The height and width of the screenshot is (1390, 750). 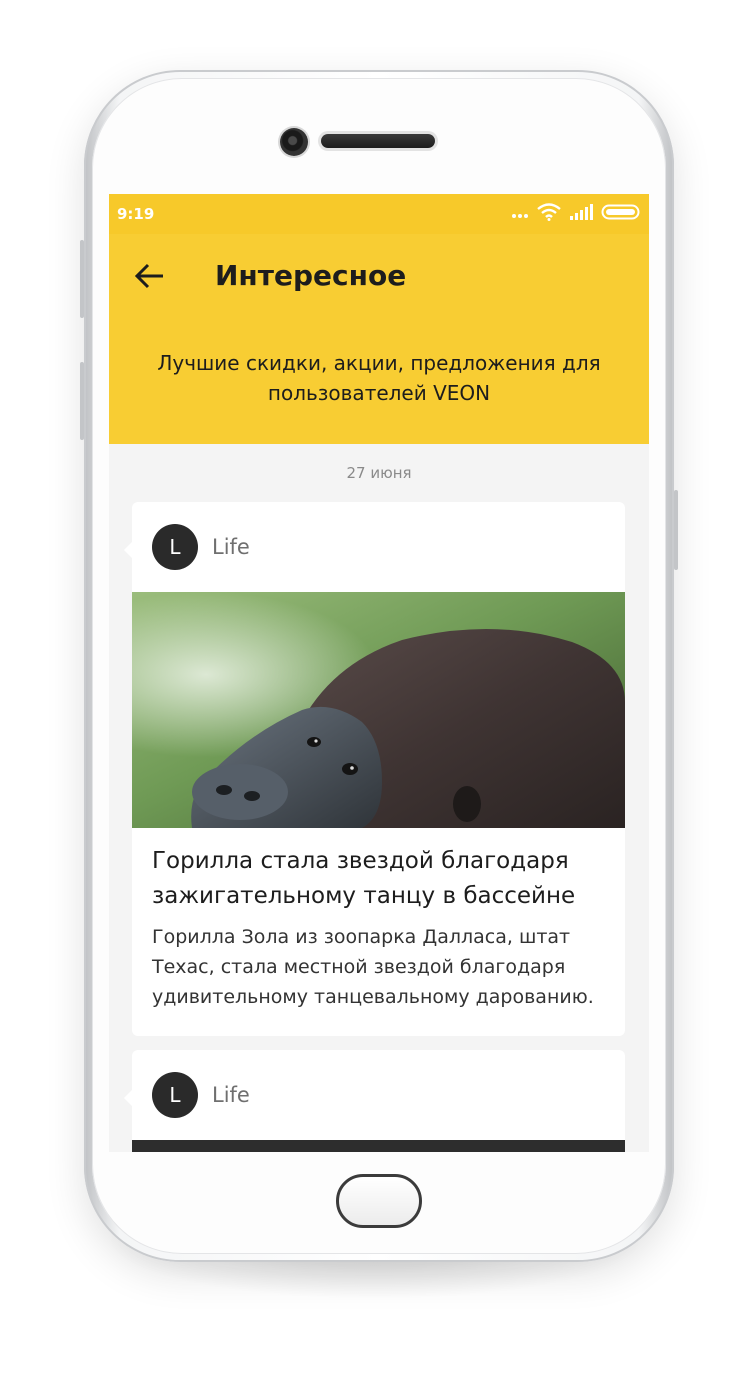 What do you see at coordinates (621, 214) in the screenshot?
I see `battery-icon` at bounding box center [621, 214].